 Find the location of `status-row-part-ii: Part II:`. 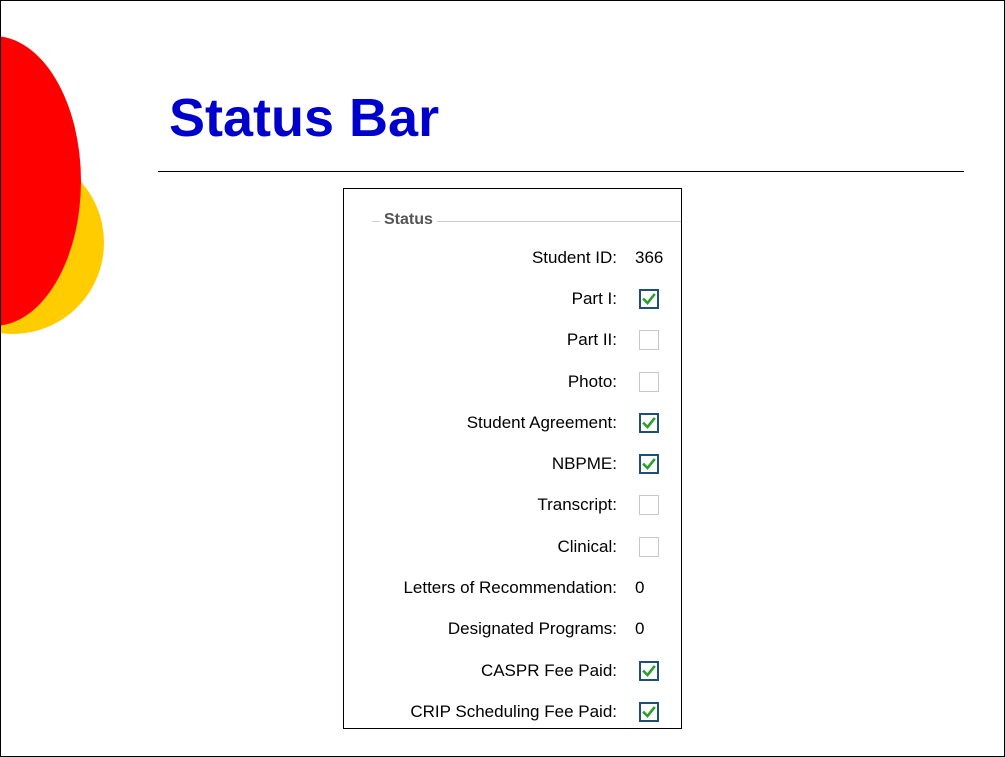

status-row-part-ii: Part II: is located at coordinates (512, 340).